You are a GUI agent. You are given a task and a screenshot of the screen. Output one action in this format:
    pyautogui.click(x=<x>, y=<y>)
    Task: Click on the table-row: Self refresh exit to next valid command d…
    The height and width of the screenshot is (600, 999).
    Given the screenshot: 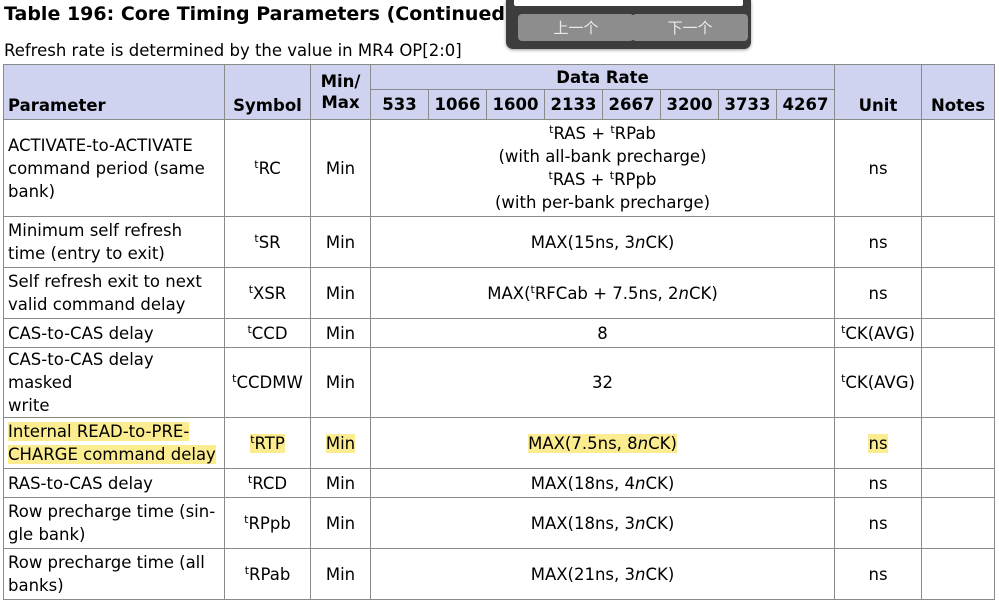 What is the action you would take?
    pyautogui.click(x=499, y=293)
    